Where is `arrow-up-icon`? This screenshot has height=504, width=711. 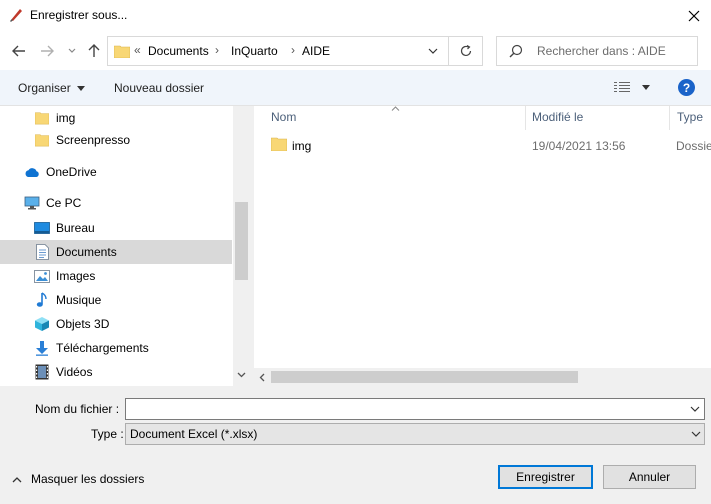 arrow-up-icon is located at coordinates (94, 50).